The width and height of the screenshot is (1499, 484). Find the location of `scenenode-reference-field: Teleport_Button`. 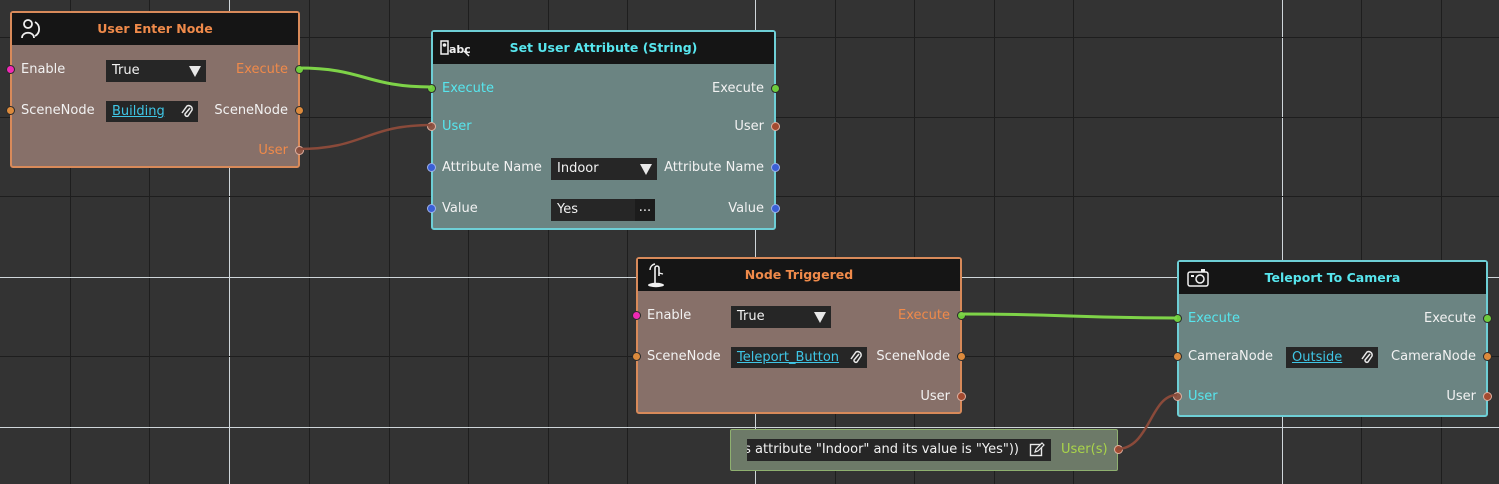

scenenode-reference-field: Teleport_Button is located at coordinates (799, 357).